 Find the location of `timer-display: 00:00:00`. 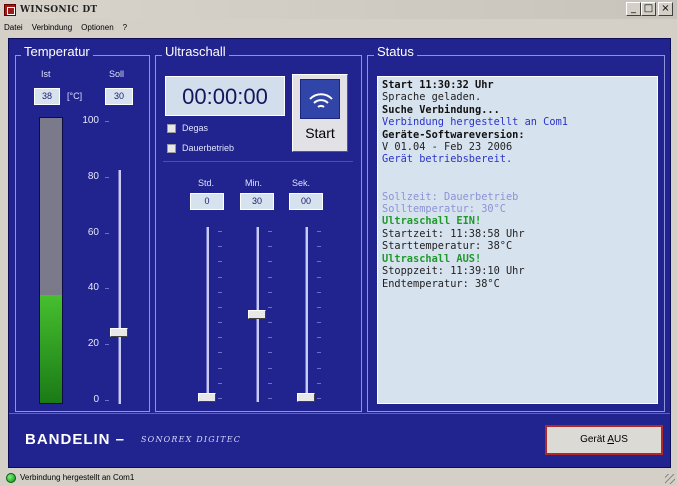

timer-display: 00:00:00 is located at coordinates (225, 96).